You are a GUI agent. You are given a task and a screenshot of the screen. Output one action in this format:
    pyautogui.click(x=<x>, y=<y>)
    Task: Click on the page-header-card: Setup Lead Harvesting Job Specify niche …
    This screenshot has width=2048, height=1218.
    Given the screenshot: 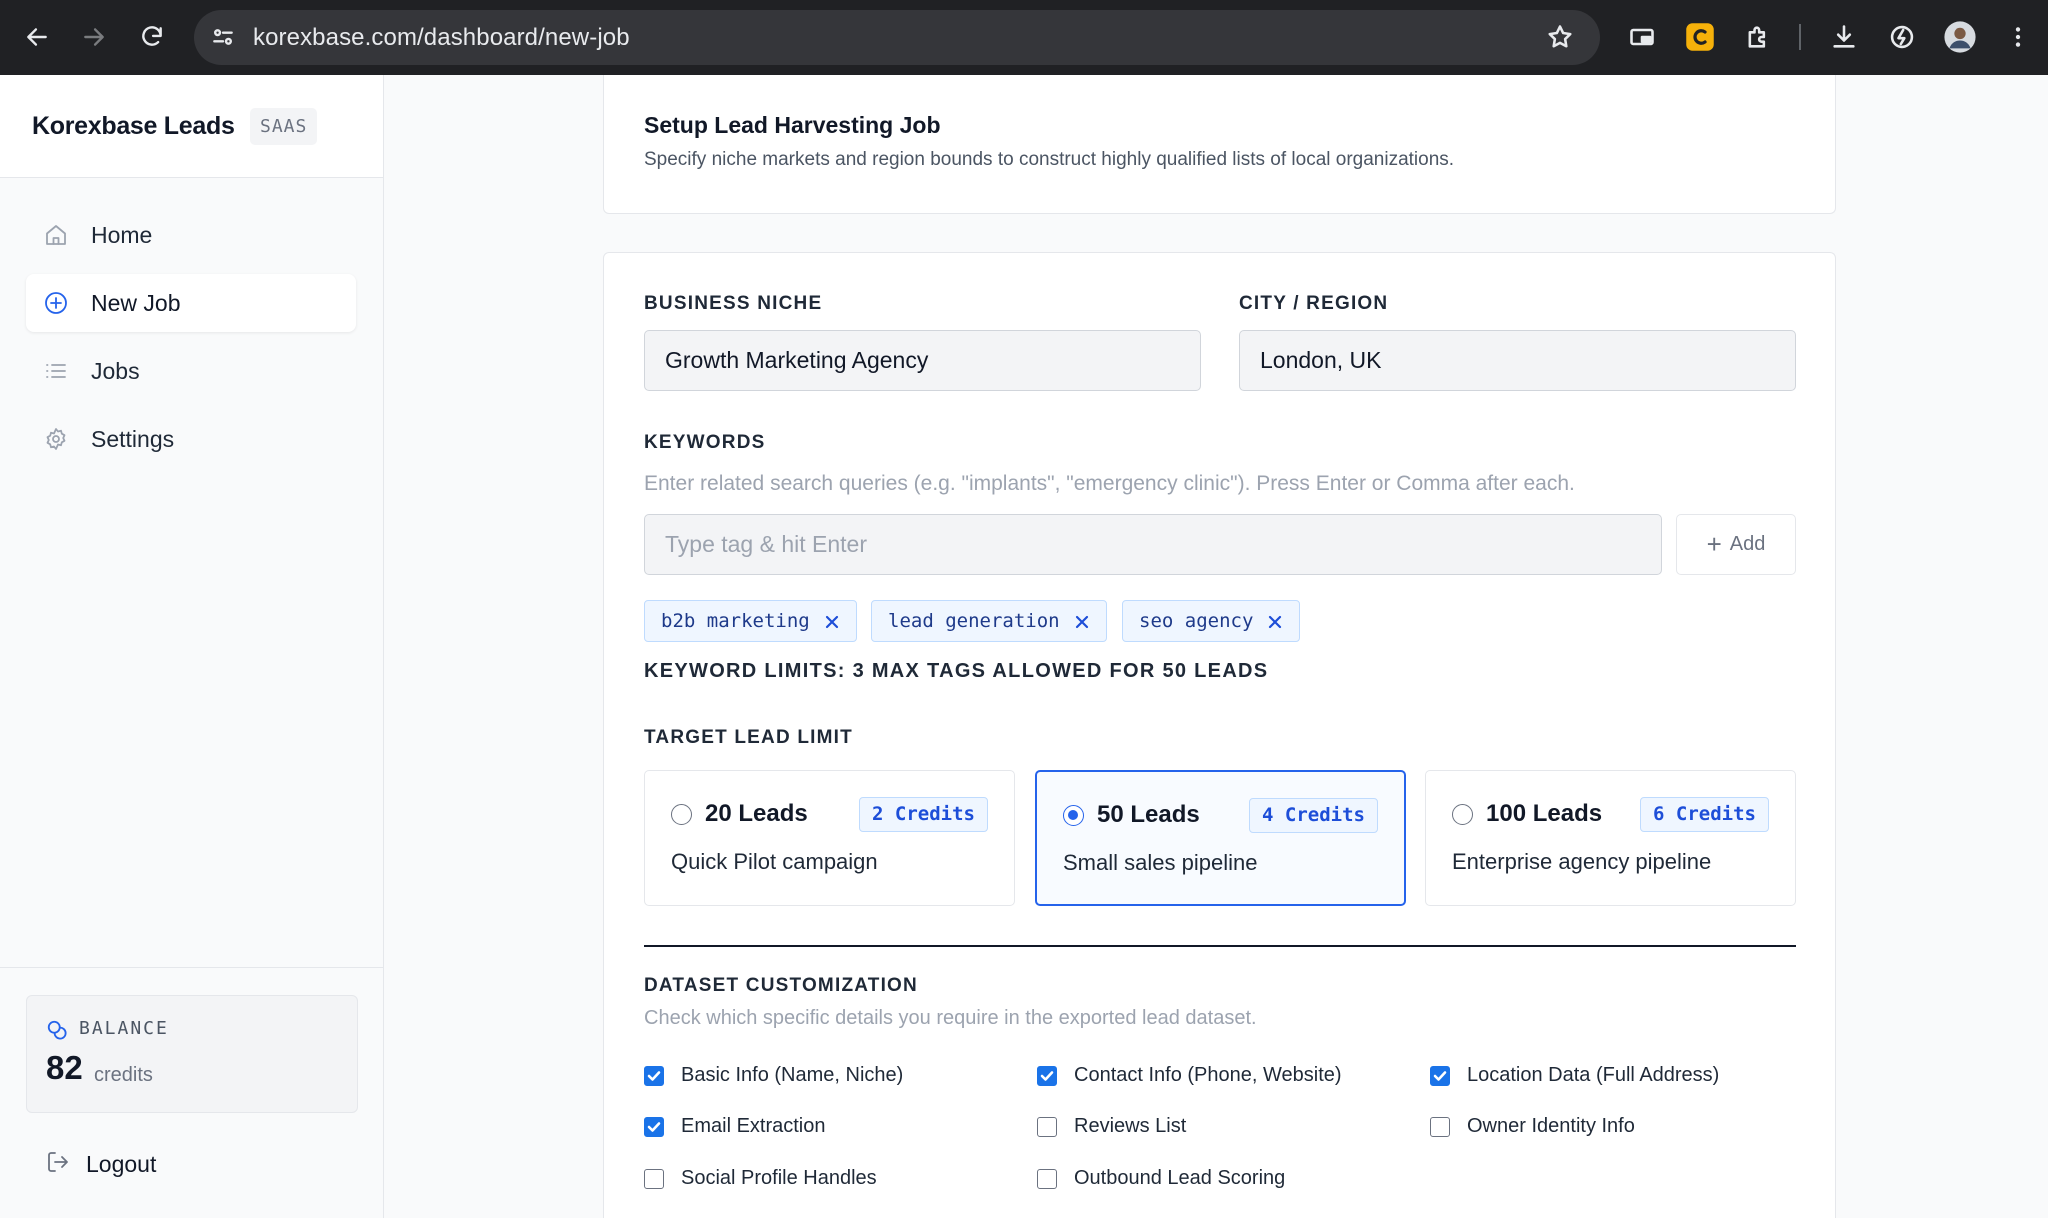 What is the action you would take?
    pyautogui.click(x=1219, y=144)
    